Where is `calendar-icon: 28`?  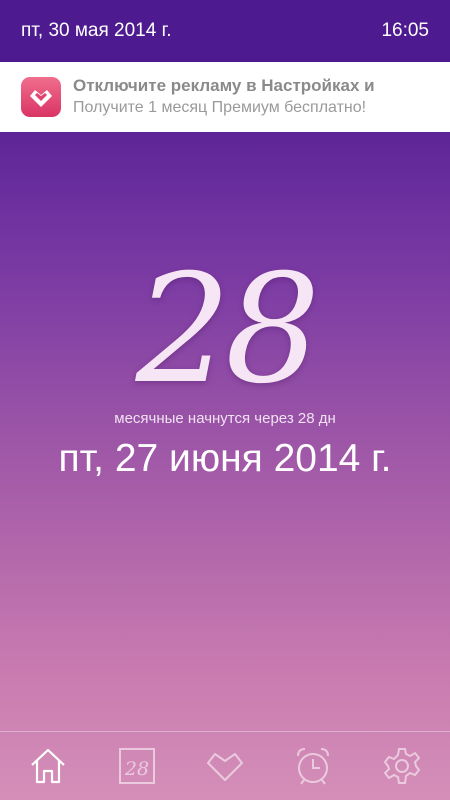 calendar-icon: 28 is located at coordinates (136, 766).